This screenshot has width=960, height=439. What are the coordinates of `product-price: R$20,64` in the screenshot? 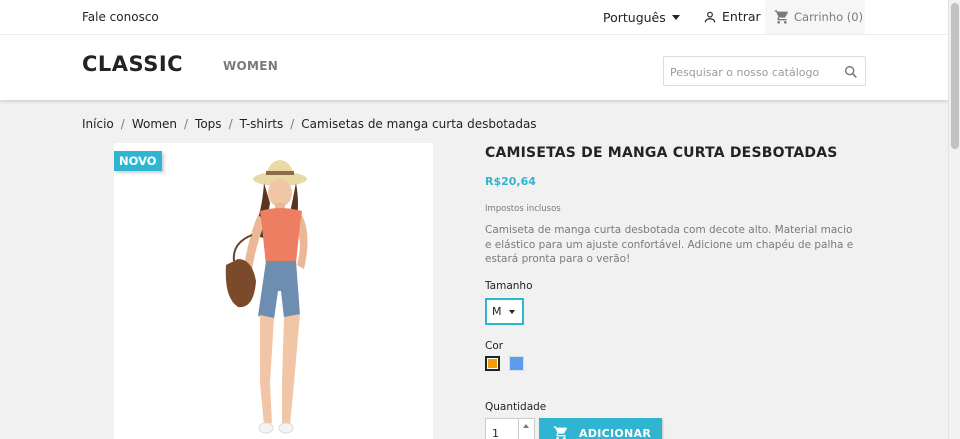 It's located at (510, 181).